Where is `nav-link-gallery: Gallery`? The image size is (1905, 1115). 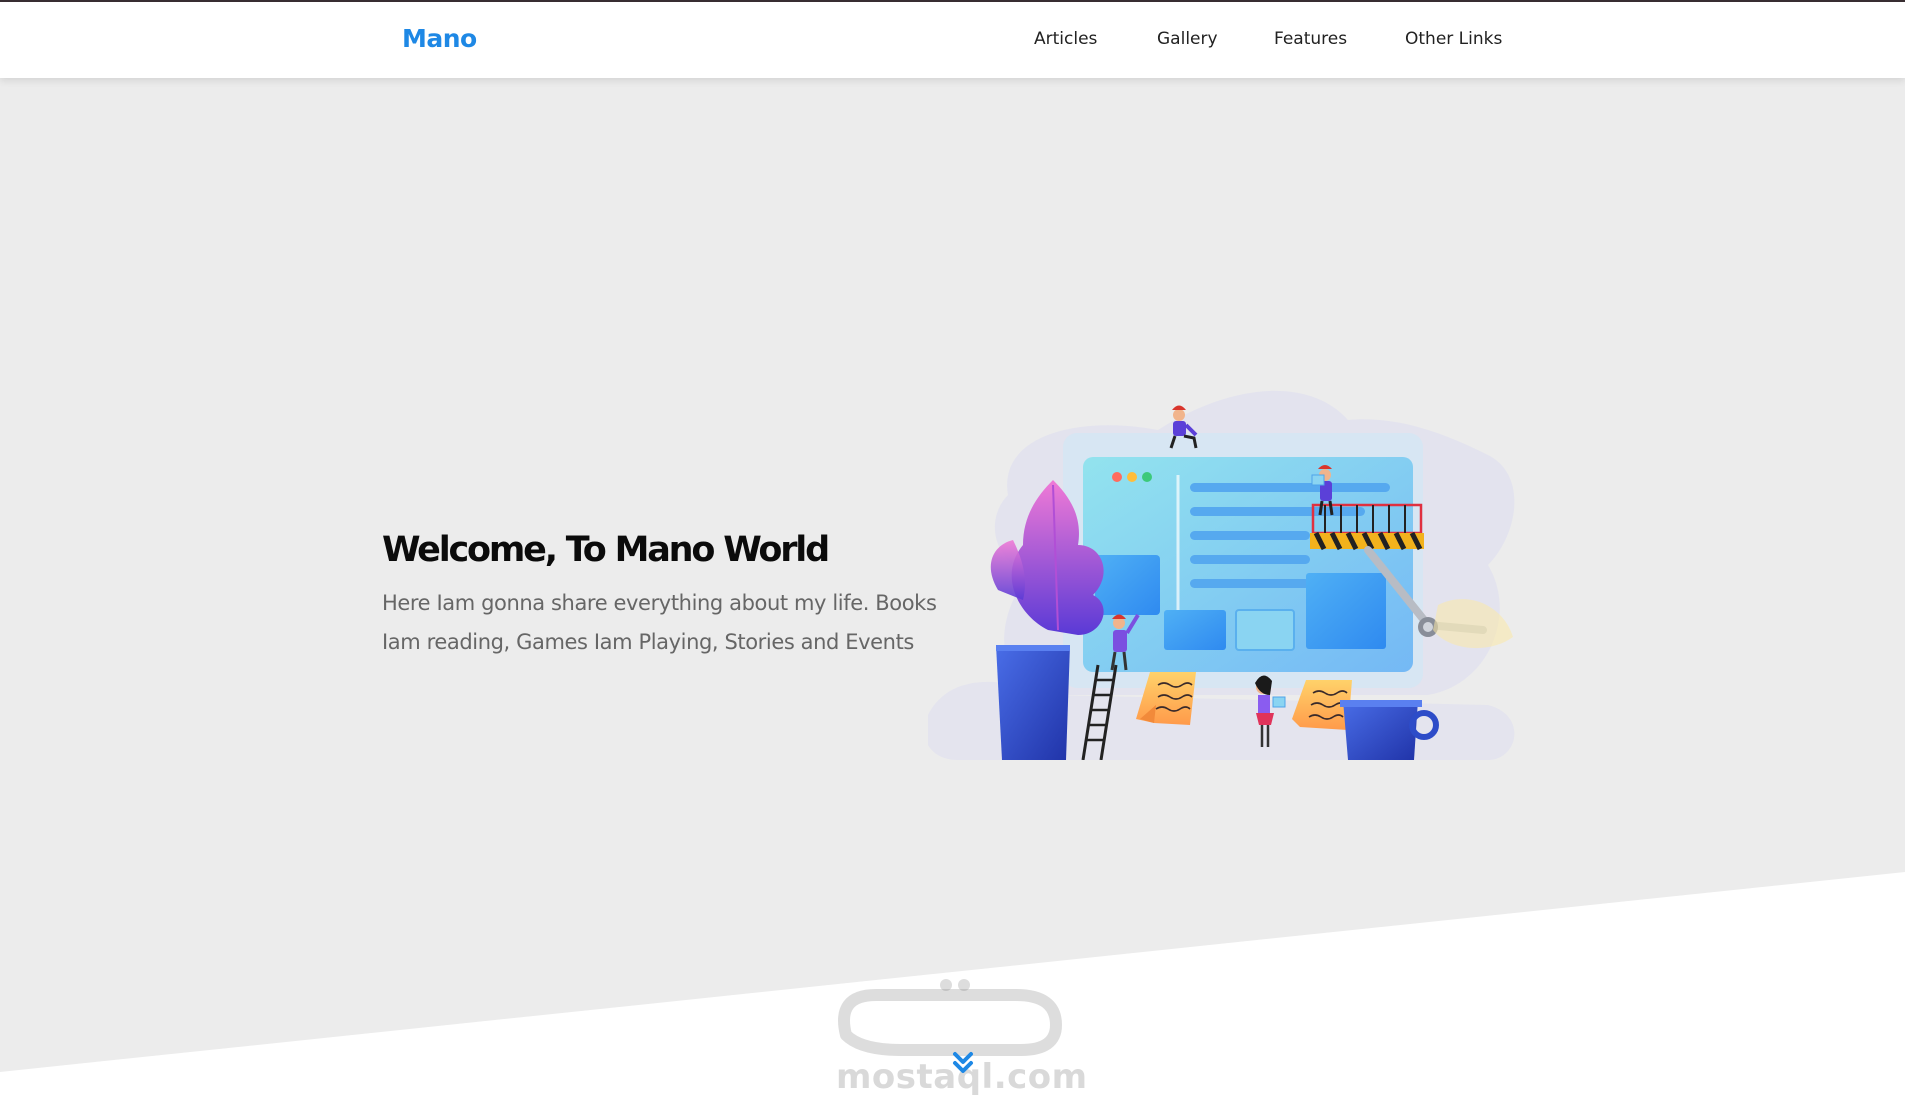
nav-link-gallery: Gallery is located at coordinates (1187, 39).